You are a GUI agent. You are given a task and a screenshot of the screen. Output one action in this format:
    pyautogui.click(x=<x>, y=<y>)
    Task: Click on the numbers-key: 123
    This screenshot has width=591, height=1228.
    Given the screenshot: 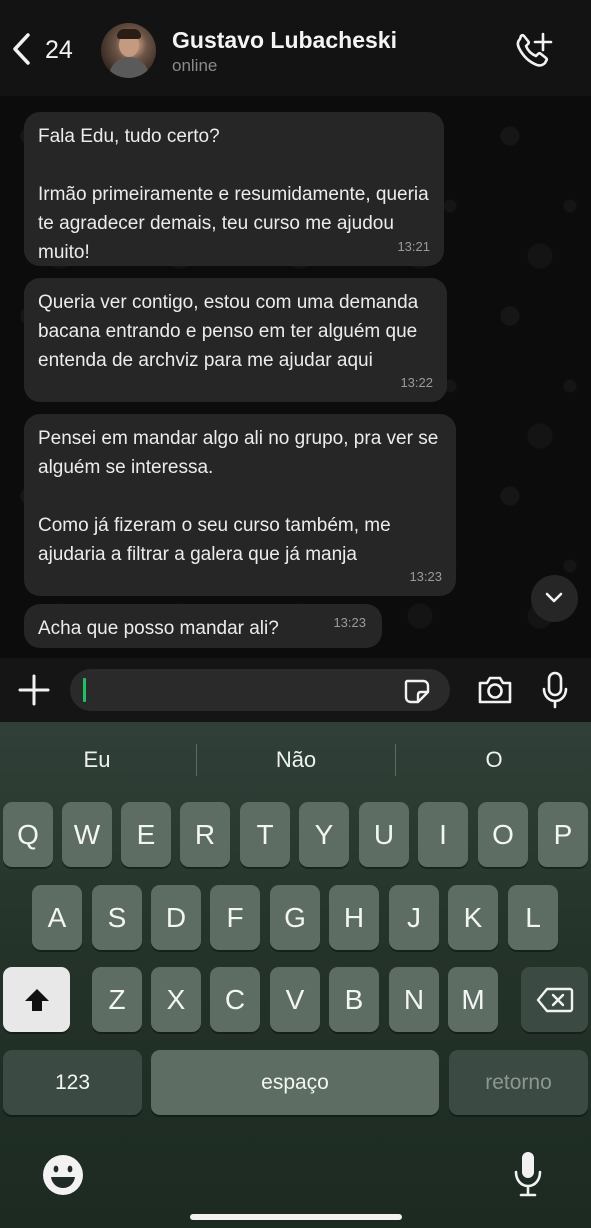 What is the action you would take?
    pyautogui.click(x=72, y=1082)
    